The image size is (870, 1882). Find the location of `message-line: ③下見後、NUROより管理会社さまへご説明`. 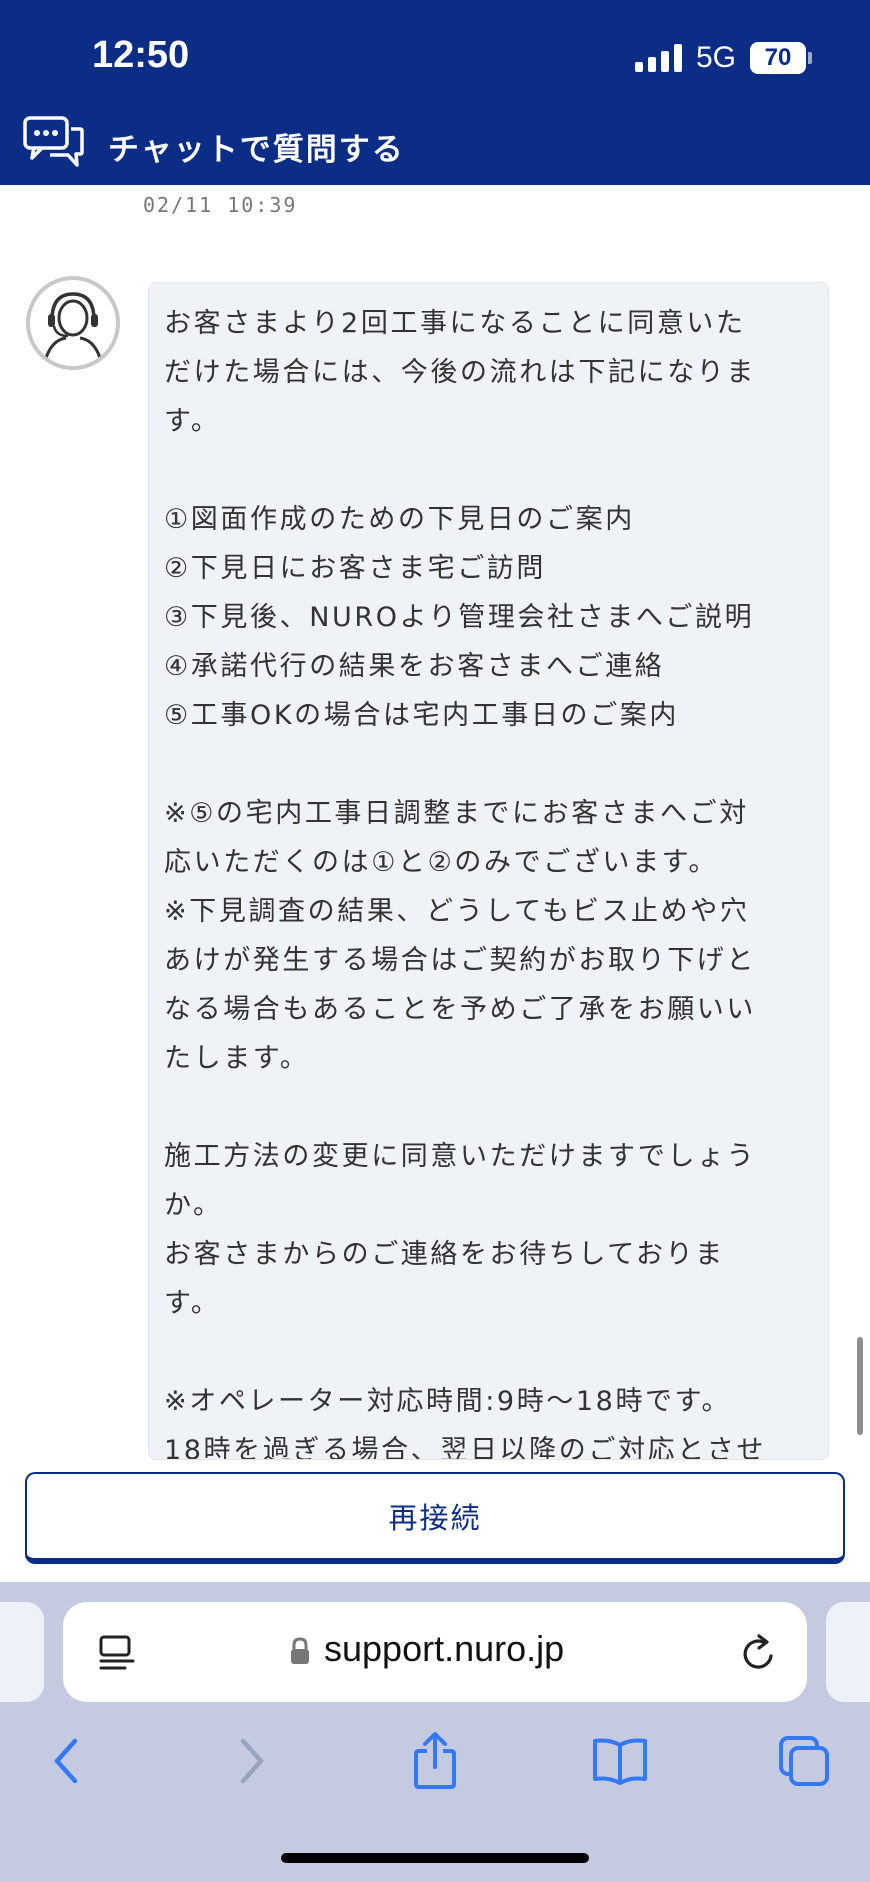

message-line: ③下見後、NUROより管理会社さまへご説明 is located at coordinates (459, 617).